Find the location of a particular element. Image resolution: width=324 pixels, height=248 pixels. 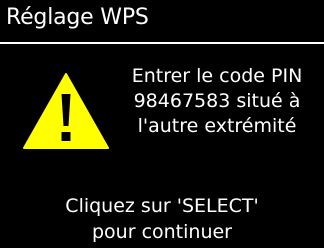

warning-icon is located at coordinates (66, 111).